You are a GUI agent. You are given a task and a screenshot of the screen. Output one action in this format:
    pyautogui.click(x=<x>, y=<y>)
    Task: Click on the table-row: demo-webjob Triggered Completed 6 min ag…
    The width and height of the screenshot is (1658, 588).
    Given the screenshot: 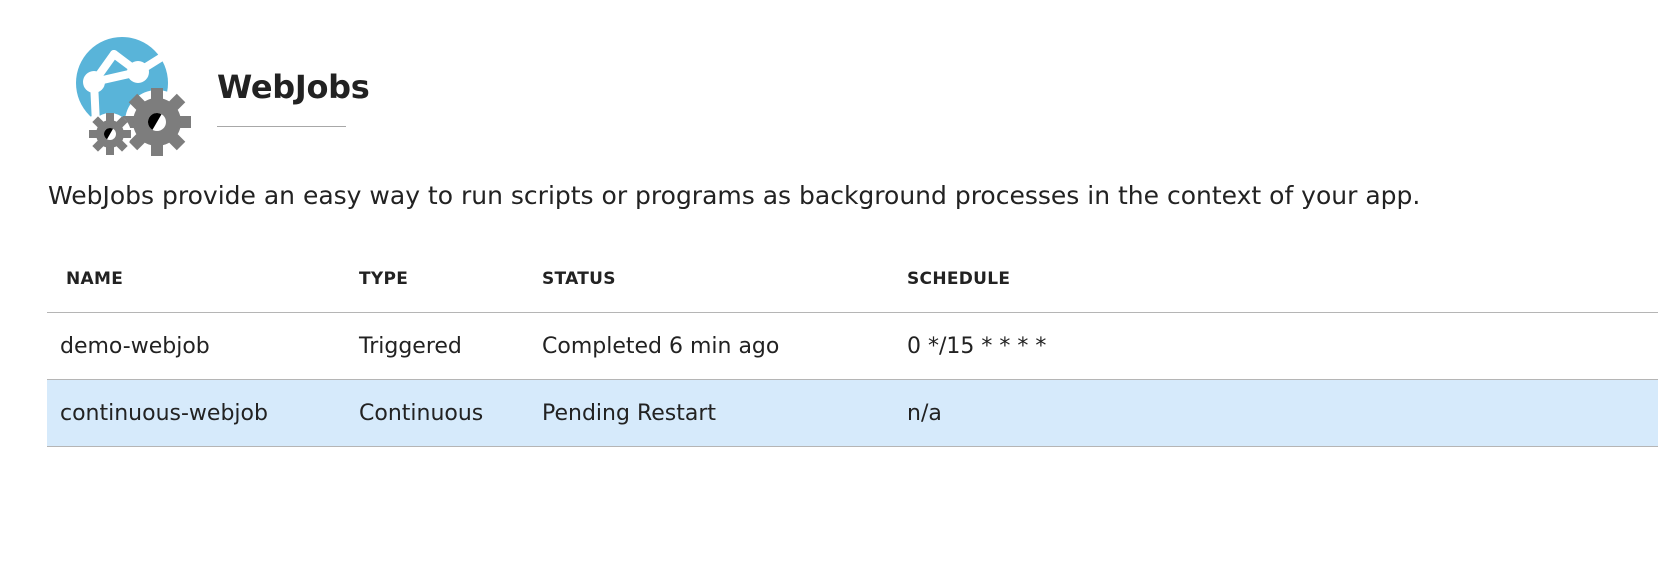 What is the action you would take?
    pyautogui.click(x=852, y=346)
    